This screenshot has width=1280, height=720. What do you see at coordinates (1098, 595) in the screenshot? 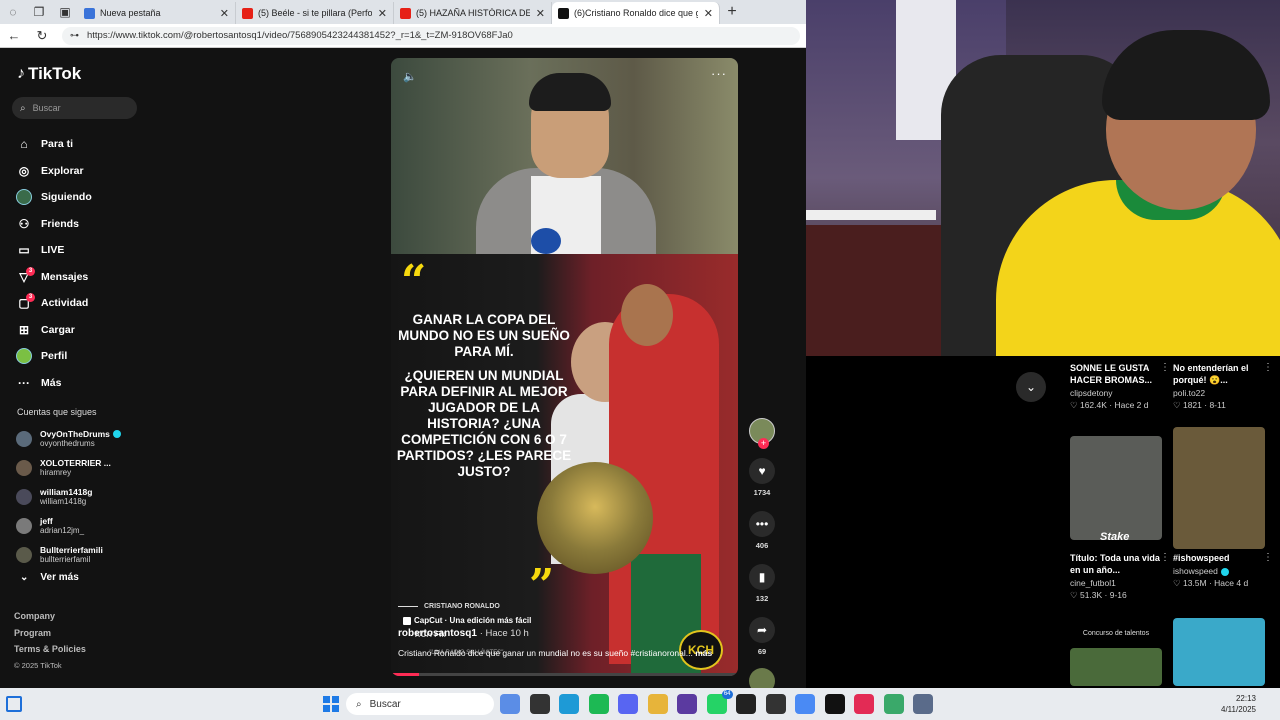
I see `feed-card-stats: ♡ 51.3K · 9-16` at bounding box center [1098, 595].